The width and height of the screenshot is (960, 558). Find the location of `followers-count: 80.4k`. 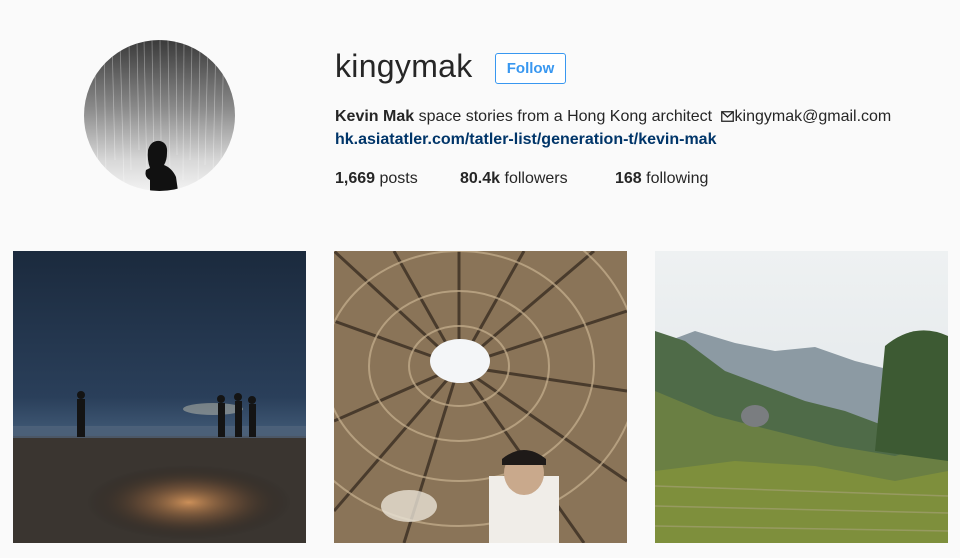

followers-count: 80.4k is located at coordinates (480, 178).